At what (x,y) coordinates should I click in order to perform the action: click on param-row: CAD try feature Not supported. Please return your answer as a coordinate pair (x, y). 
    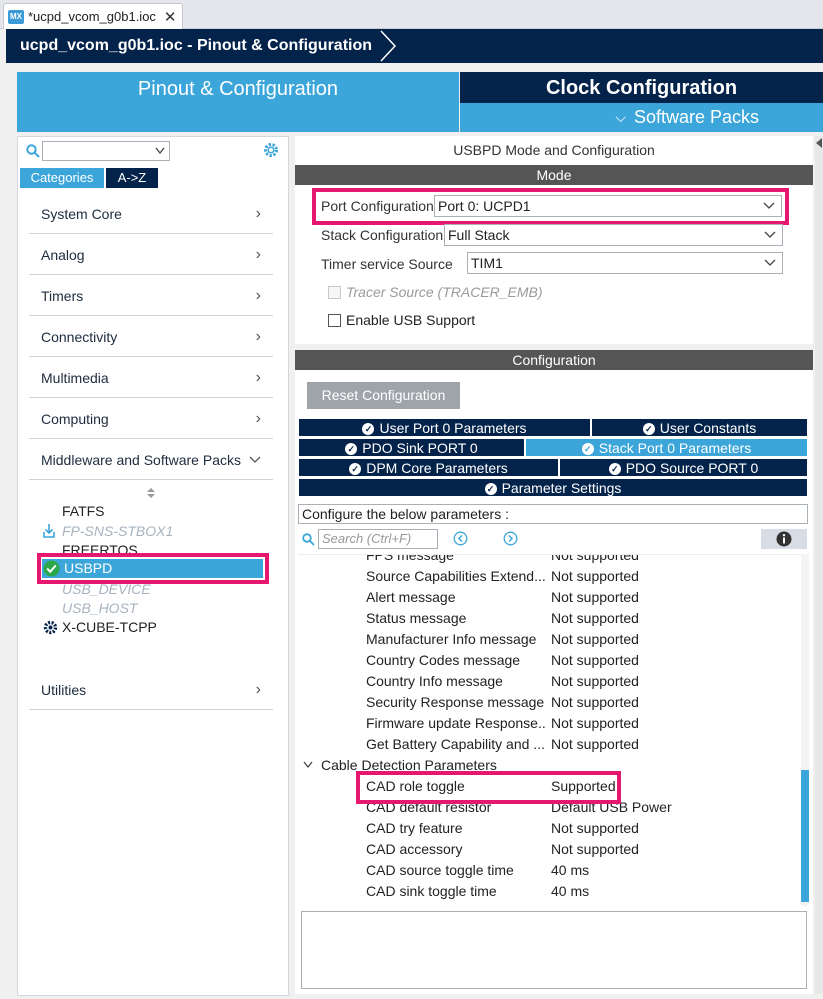
    Looking at the image, I should click on (550, 828).